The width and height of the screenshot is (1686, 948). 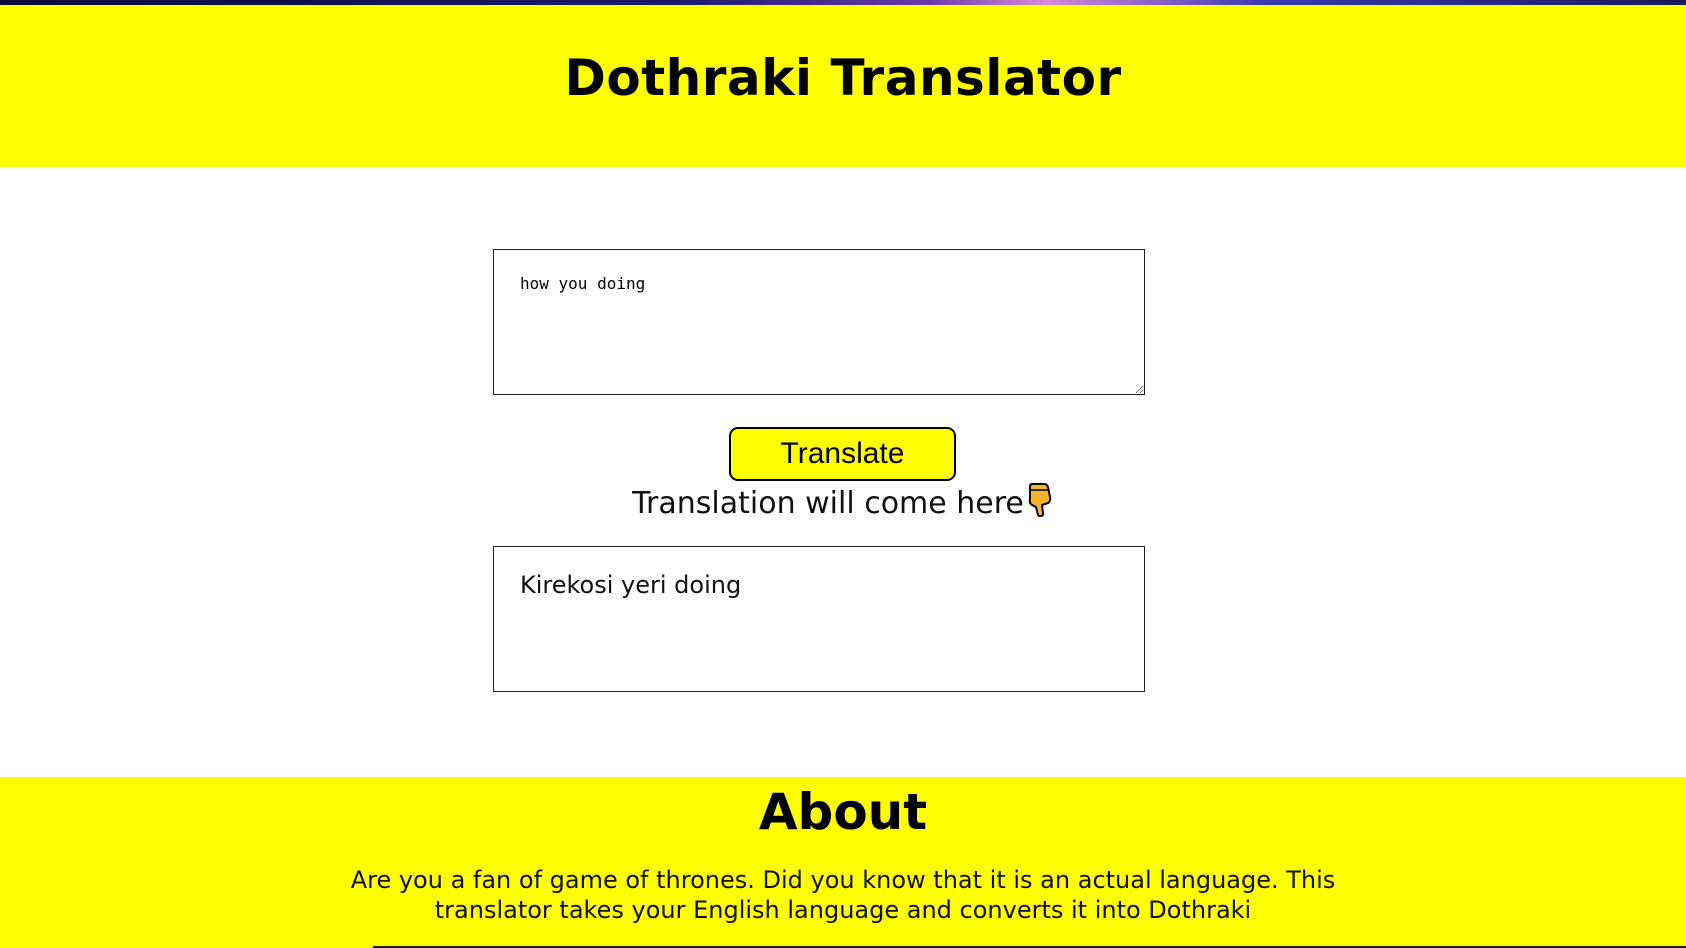 I want to click on page-title: Dothraki Translator, so click(x=843, y=78).